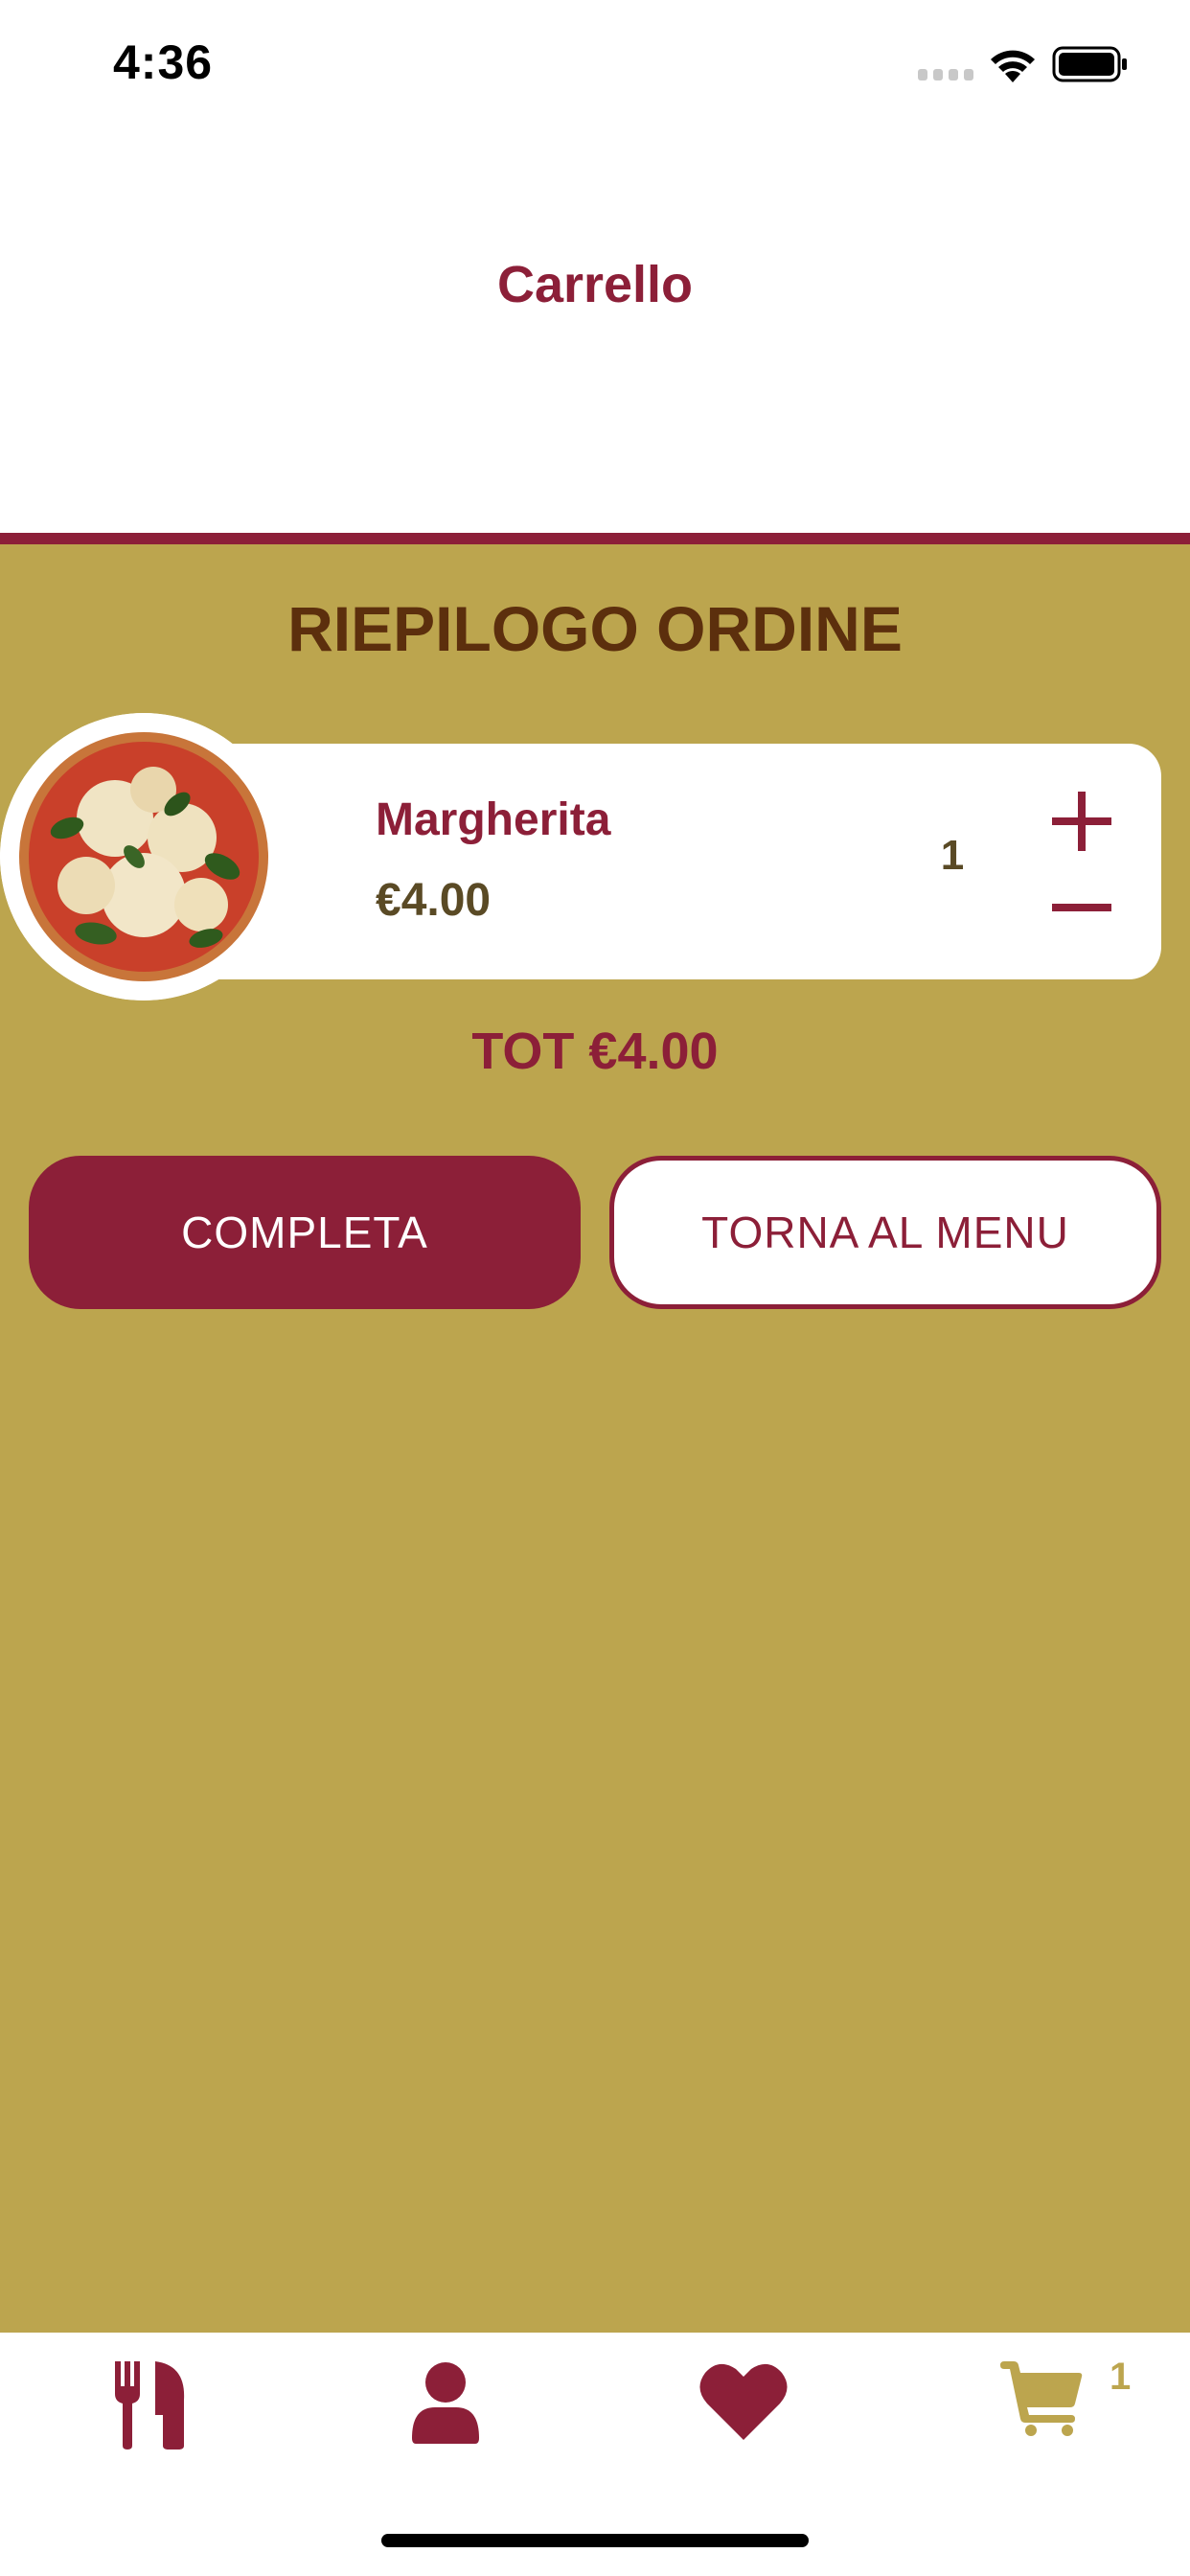 This screenshot has width=1190, height=2576. What do you see at coordinates (1121, 2377) in the screenshot?
I see `cart-badge: 1` at bounding box center [1121, 2377].